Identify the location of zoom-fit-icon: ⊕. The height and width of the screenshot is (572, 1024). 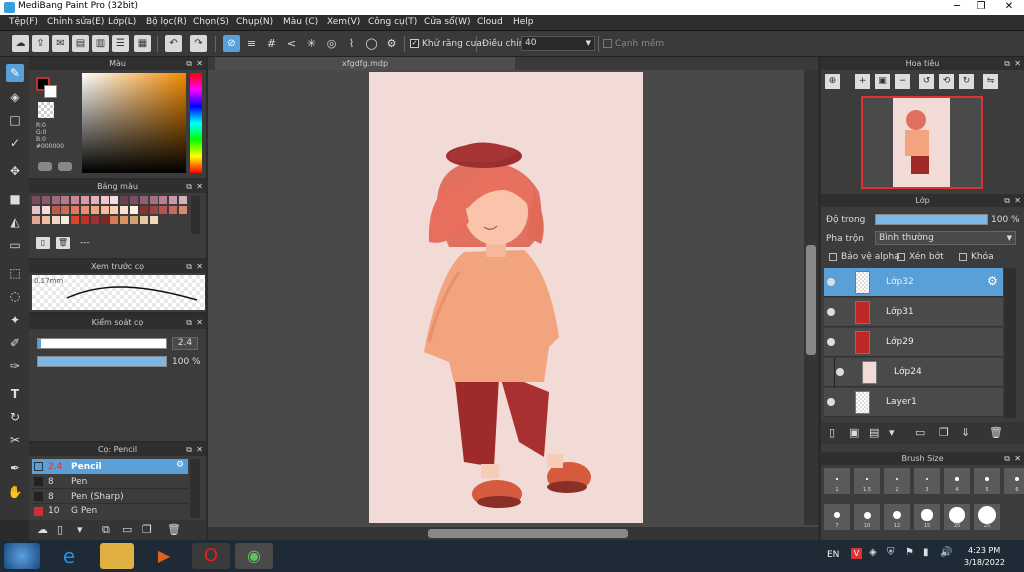
(832, 81).